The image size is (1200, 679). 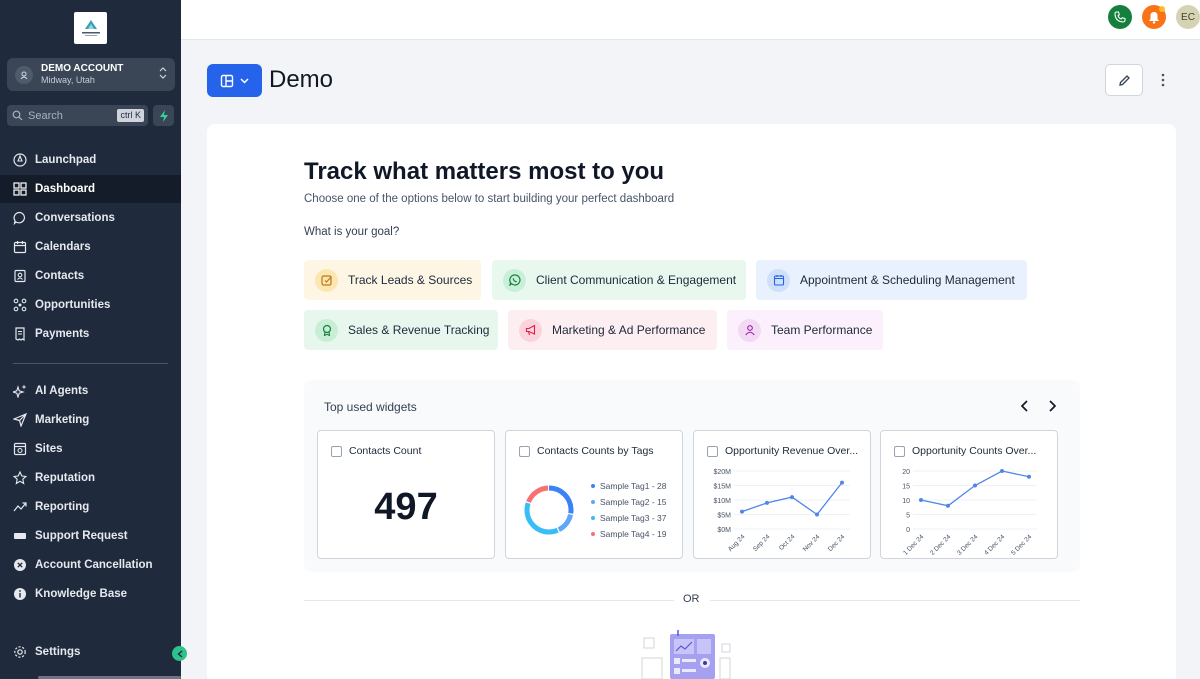 What do you see at coordinates (722, 501) in the screenshot?
I see `y-tick-label: $10M` at bounding box center [722, 501].